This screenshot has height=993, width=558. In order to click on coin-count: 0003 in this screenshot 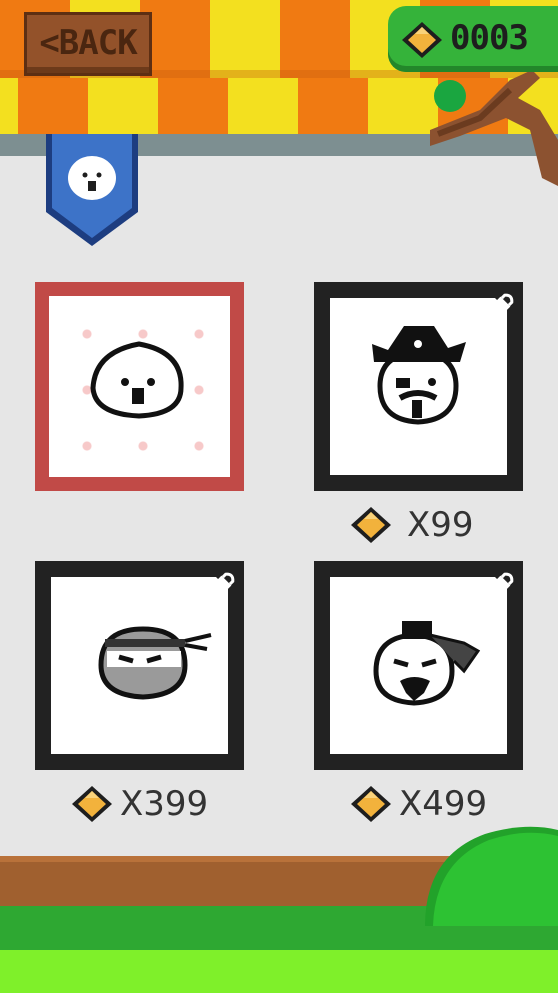, I will do `click(489, 38)`.